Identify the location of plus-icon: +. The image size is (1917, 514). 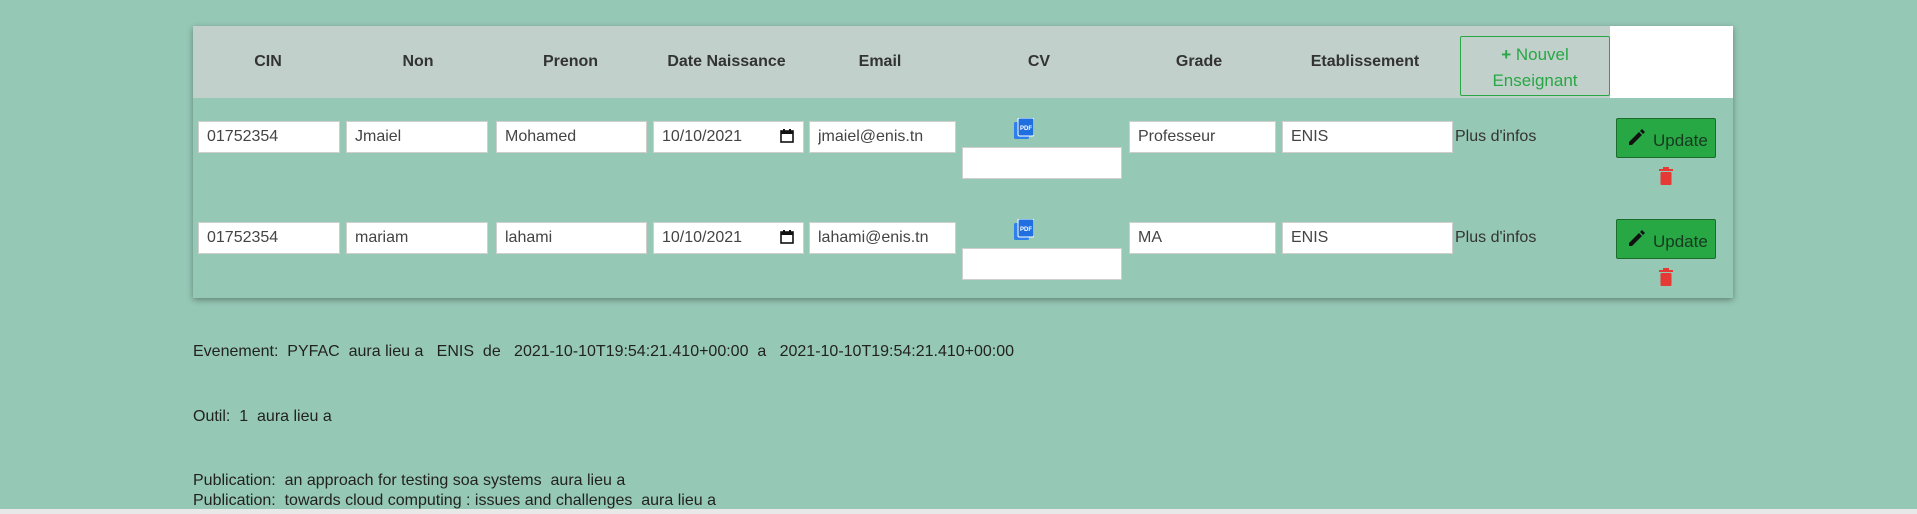
(1506, 54).